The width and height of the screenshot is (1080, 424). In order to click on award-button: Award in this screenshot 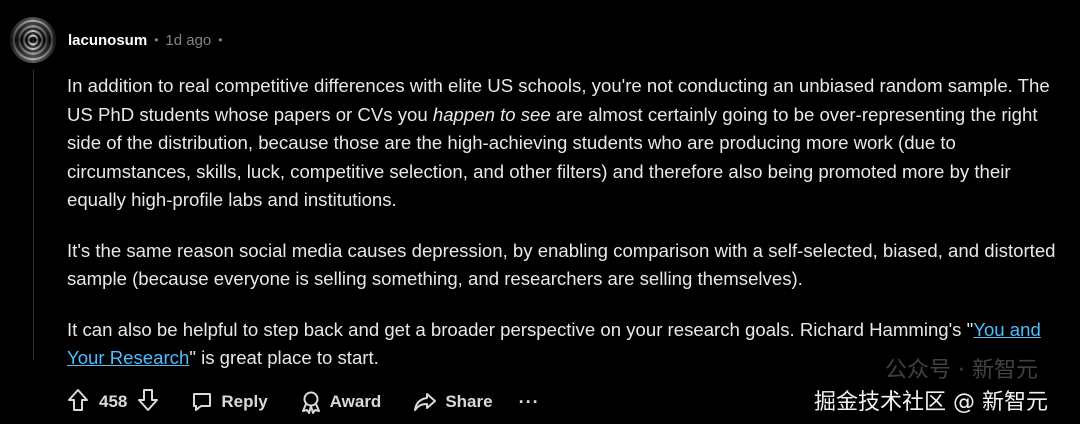, I will do `click(341, 402)`.